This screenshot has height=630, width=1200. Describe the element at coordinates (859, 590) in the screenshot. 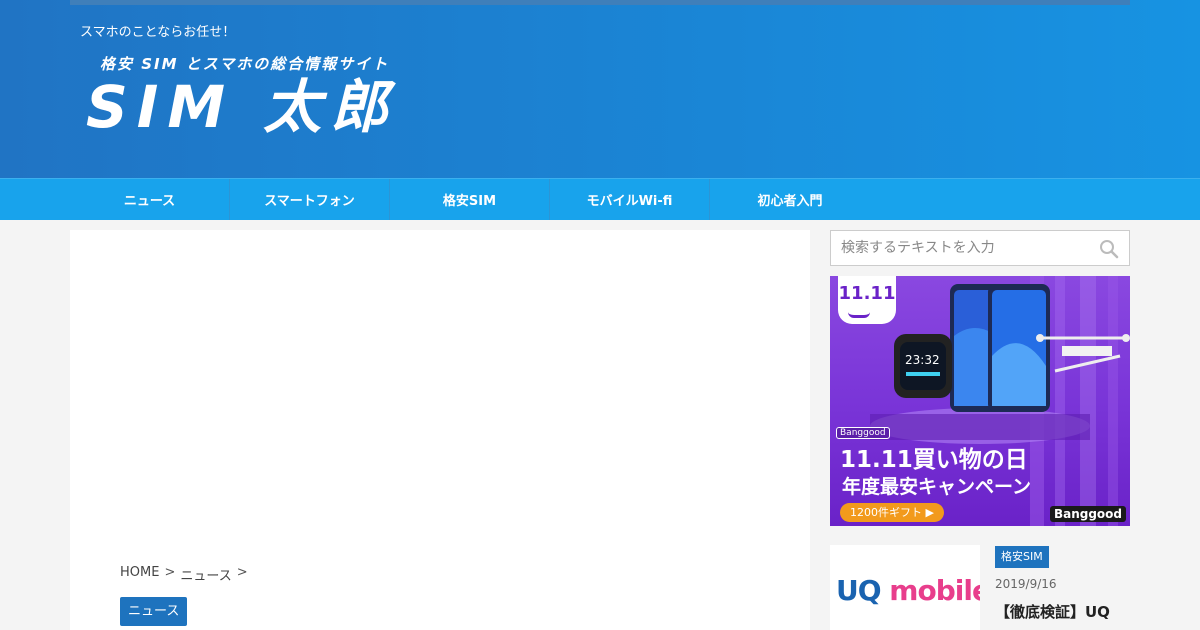

I see `uq-logo-text: UQ` at that location.